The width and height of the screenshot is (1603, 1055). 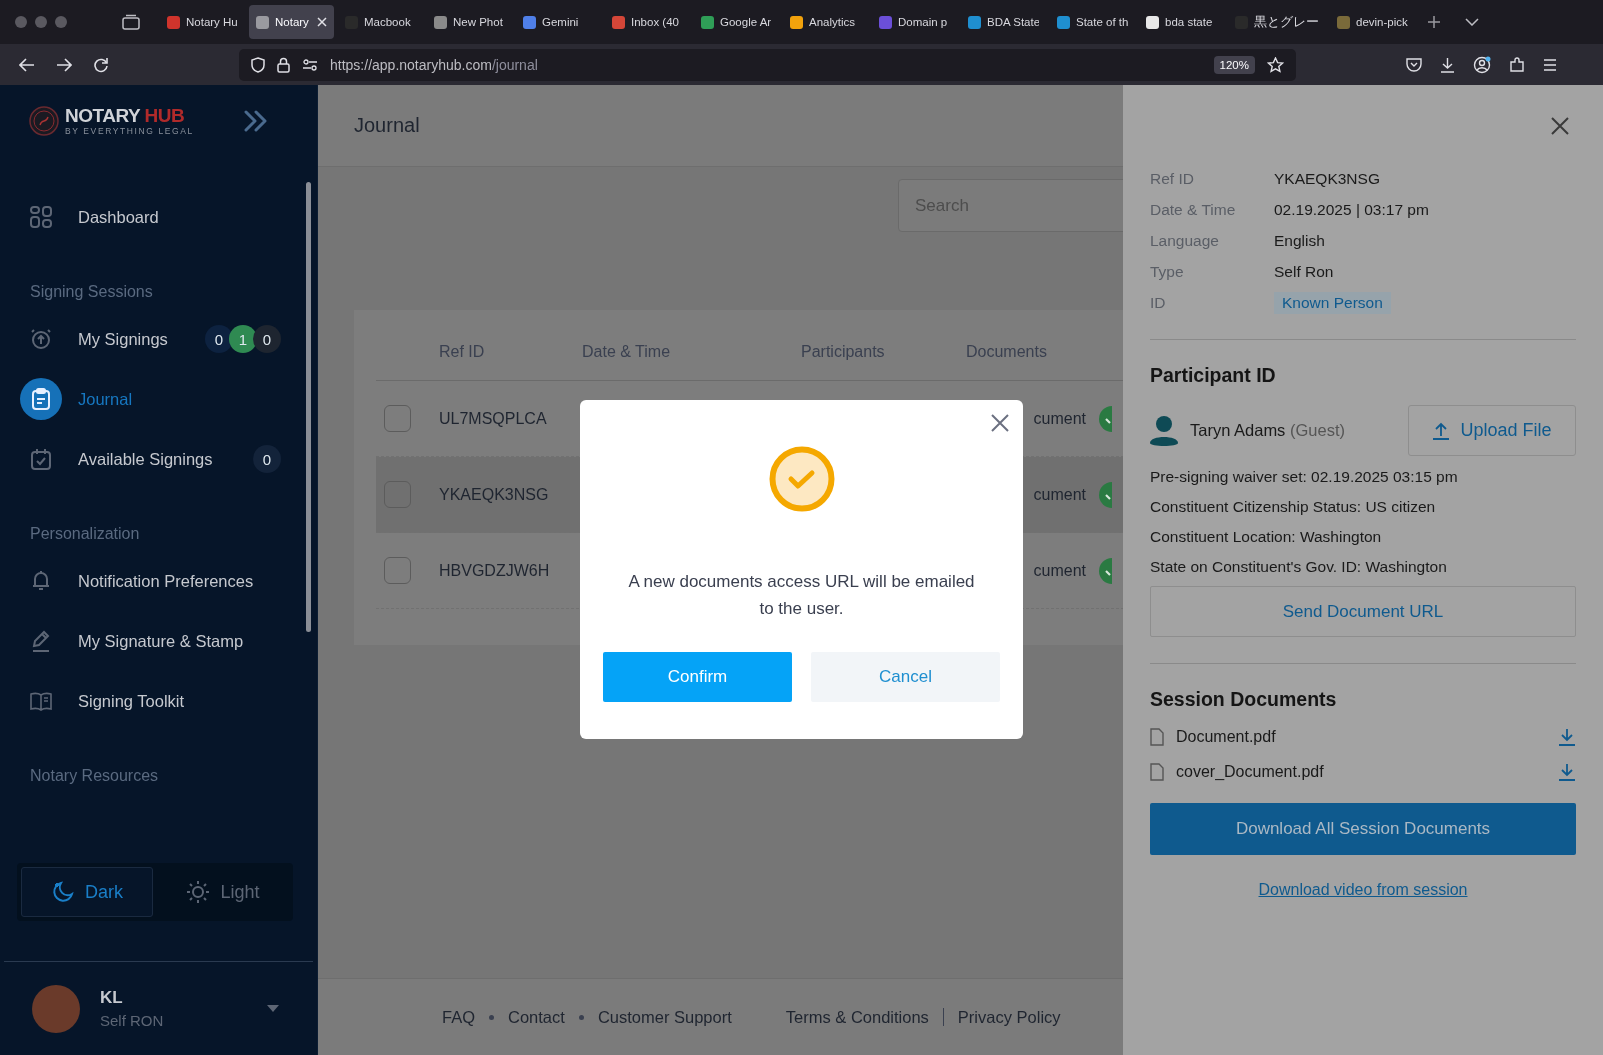 I want to click on browser-tab: Analytics, so click(x=825, y=22).